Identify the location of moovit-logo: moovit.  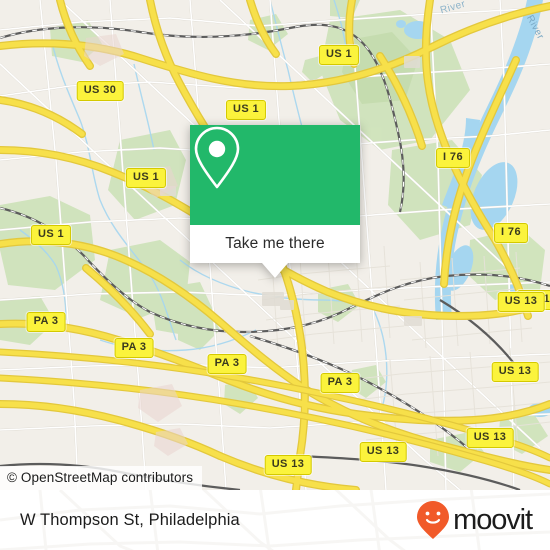
(474, 520).